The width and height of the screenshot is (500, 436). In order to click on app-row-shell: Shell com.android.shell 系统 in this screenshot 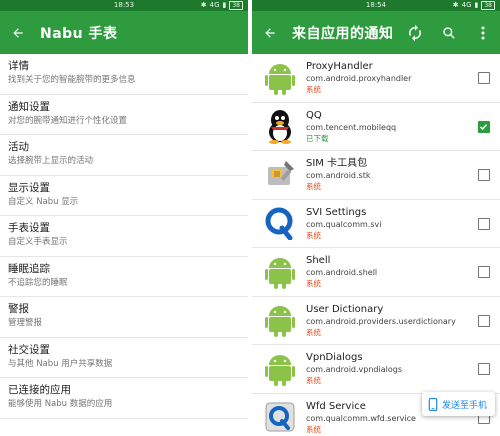, I will do `click(376, 272)`.